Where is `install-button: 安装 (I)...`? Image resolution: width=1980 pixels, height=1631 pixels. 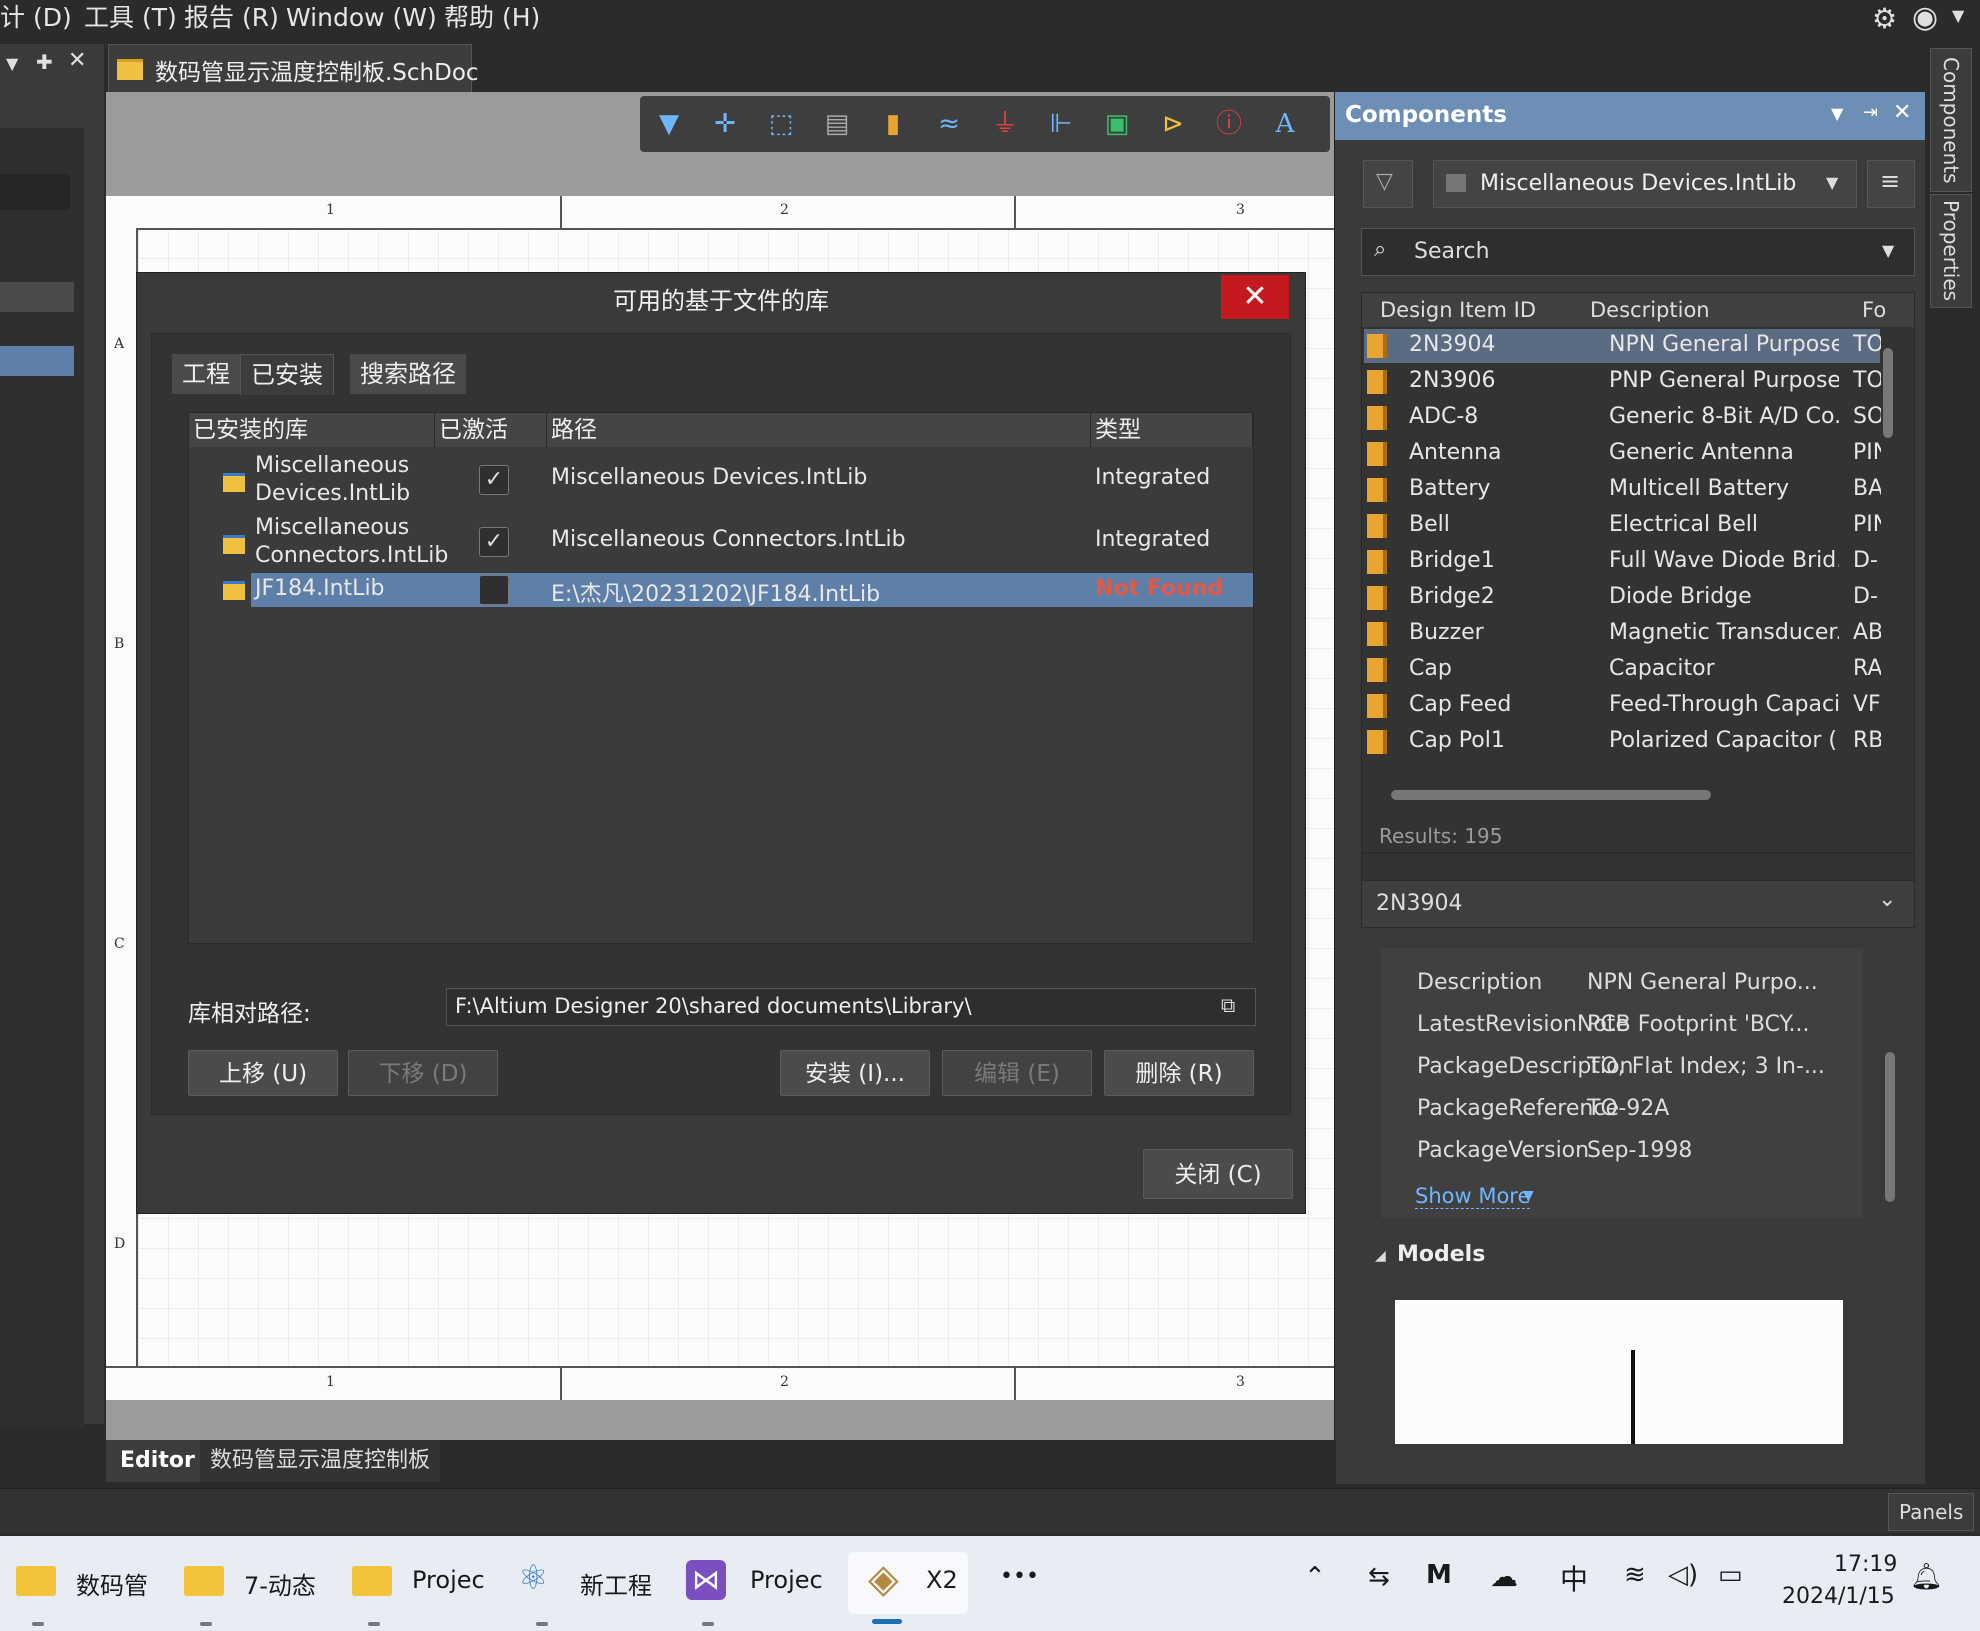 install-button: 安装 (I)... is located at coordinates (855, 1073).